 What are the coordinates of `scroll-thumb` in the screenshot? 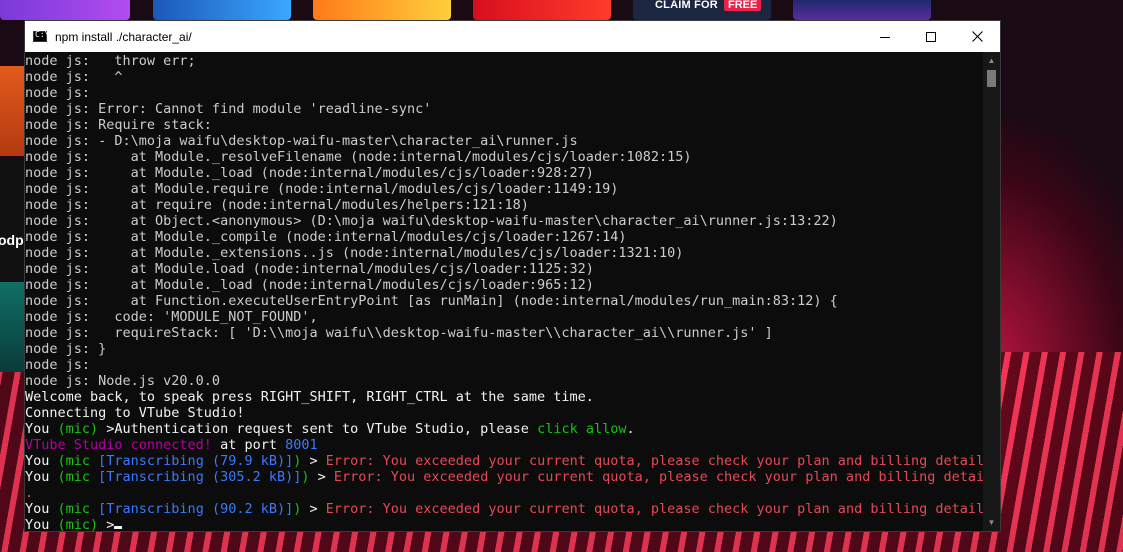 It's located at (991, 78).